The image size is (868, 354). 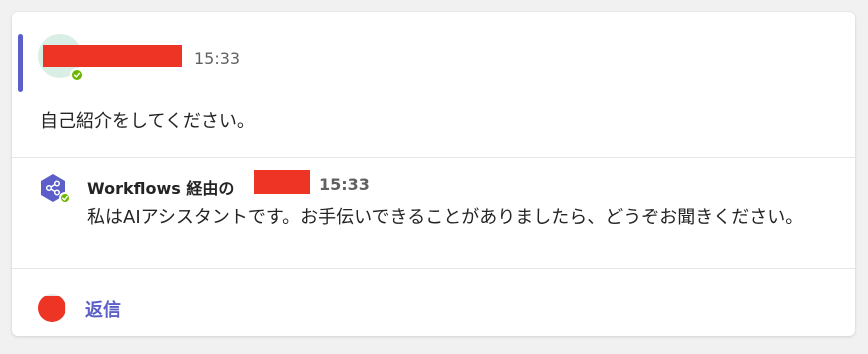 What do you see at coordinates (147, 121) in the screenshot?
I see `message-body: 自己紹介をしてください。` at bounding box center [147, 121].